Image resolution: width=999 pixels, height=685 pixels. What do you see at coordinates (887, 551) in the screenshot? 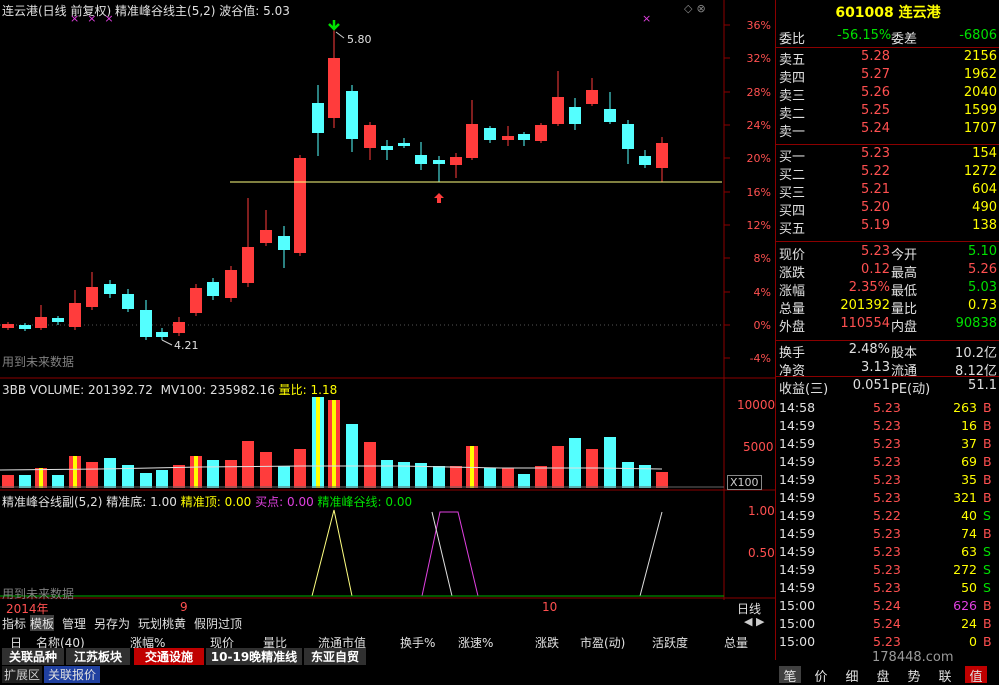
I see `tick-price: 5.23` at bounding box center [887, 551].